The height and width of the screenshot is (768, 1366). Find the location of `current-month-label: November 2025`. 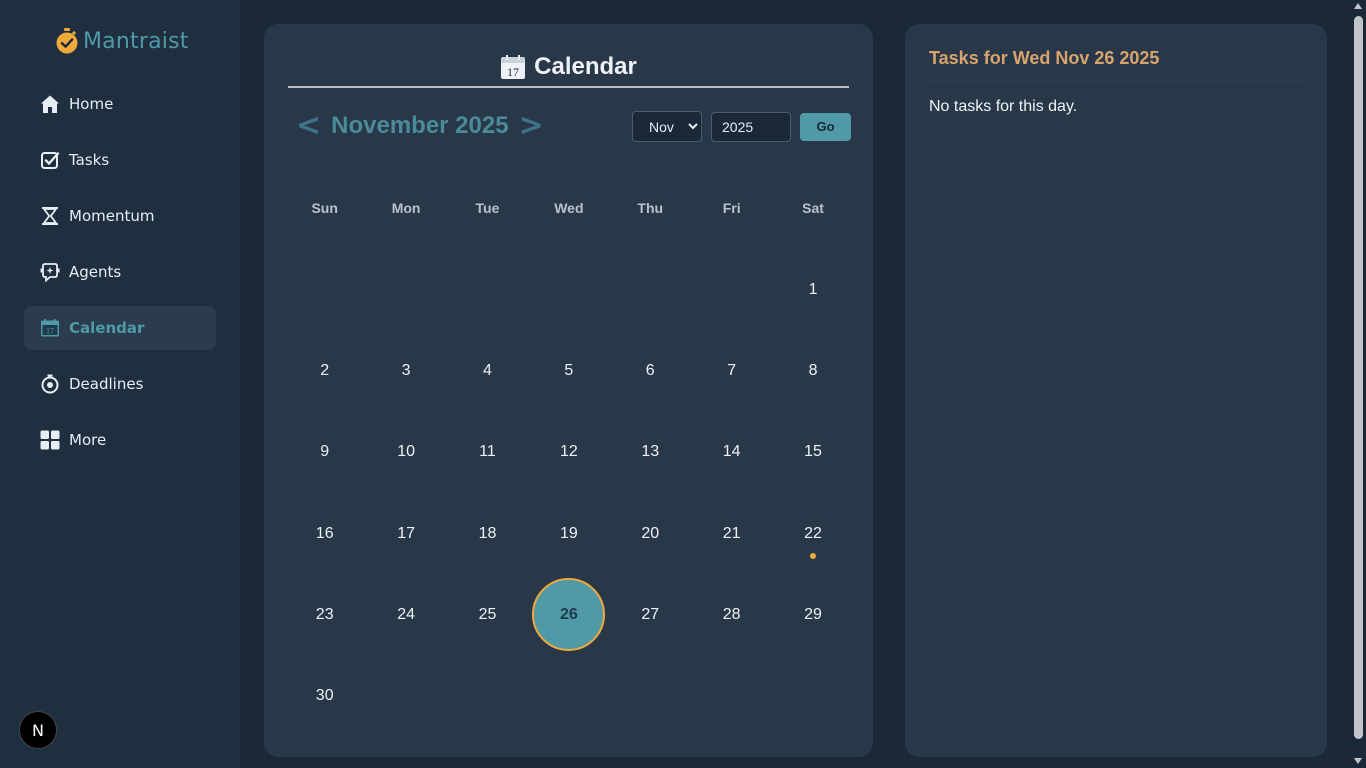

current-month-label: November 2025 is located at coordinates (420, 125).